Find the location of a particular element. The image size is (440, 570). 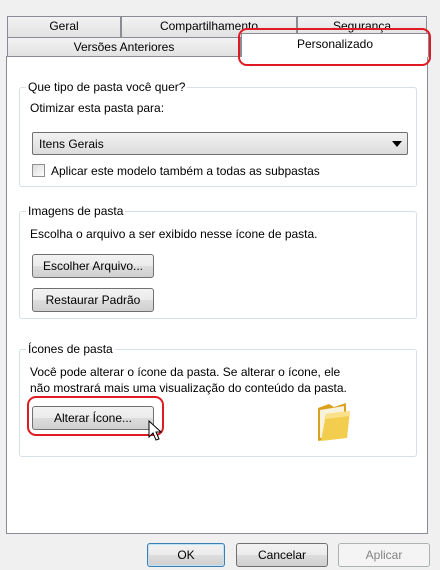

chevron-down-icon is located at coordinates (397, 144).